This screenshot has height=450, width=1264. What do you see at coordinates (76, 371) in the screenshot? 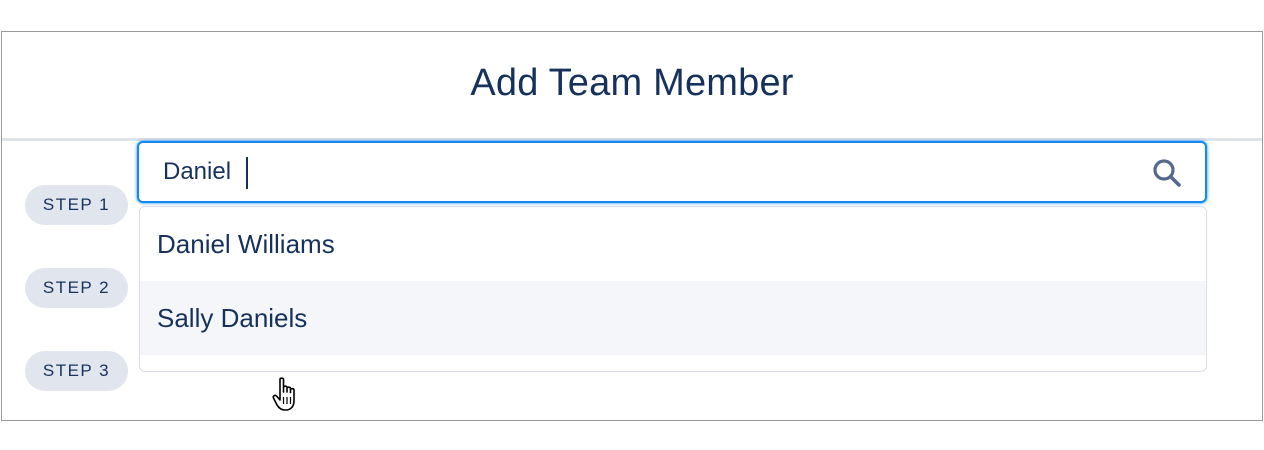
I see `step-3-badge: STEP 3` at bounding box center [76, 371].